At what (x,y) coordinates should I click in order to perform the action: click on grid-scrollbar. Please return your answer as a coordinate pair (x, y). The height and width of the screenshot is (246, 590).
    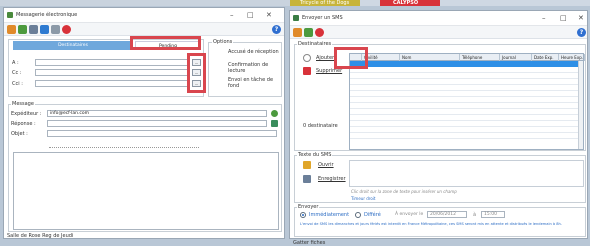
    Looking at the image, I should click on (580, 105).